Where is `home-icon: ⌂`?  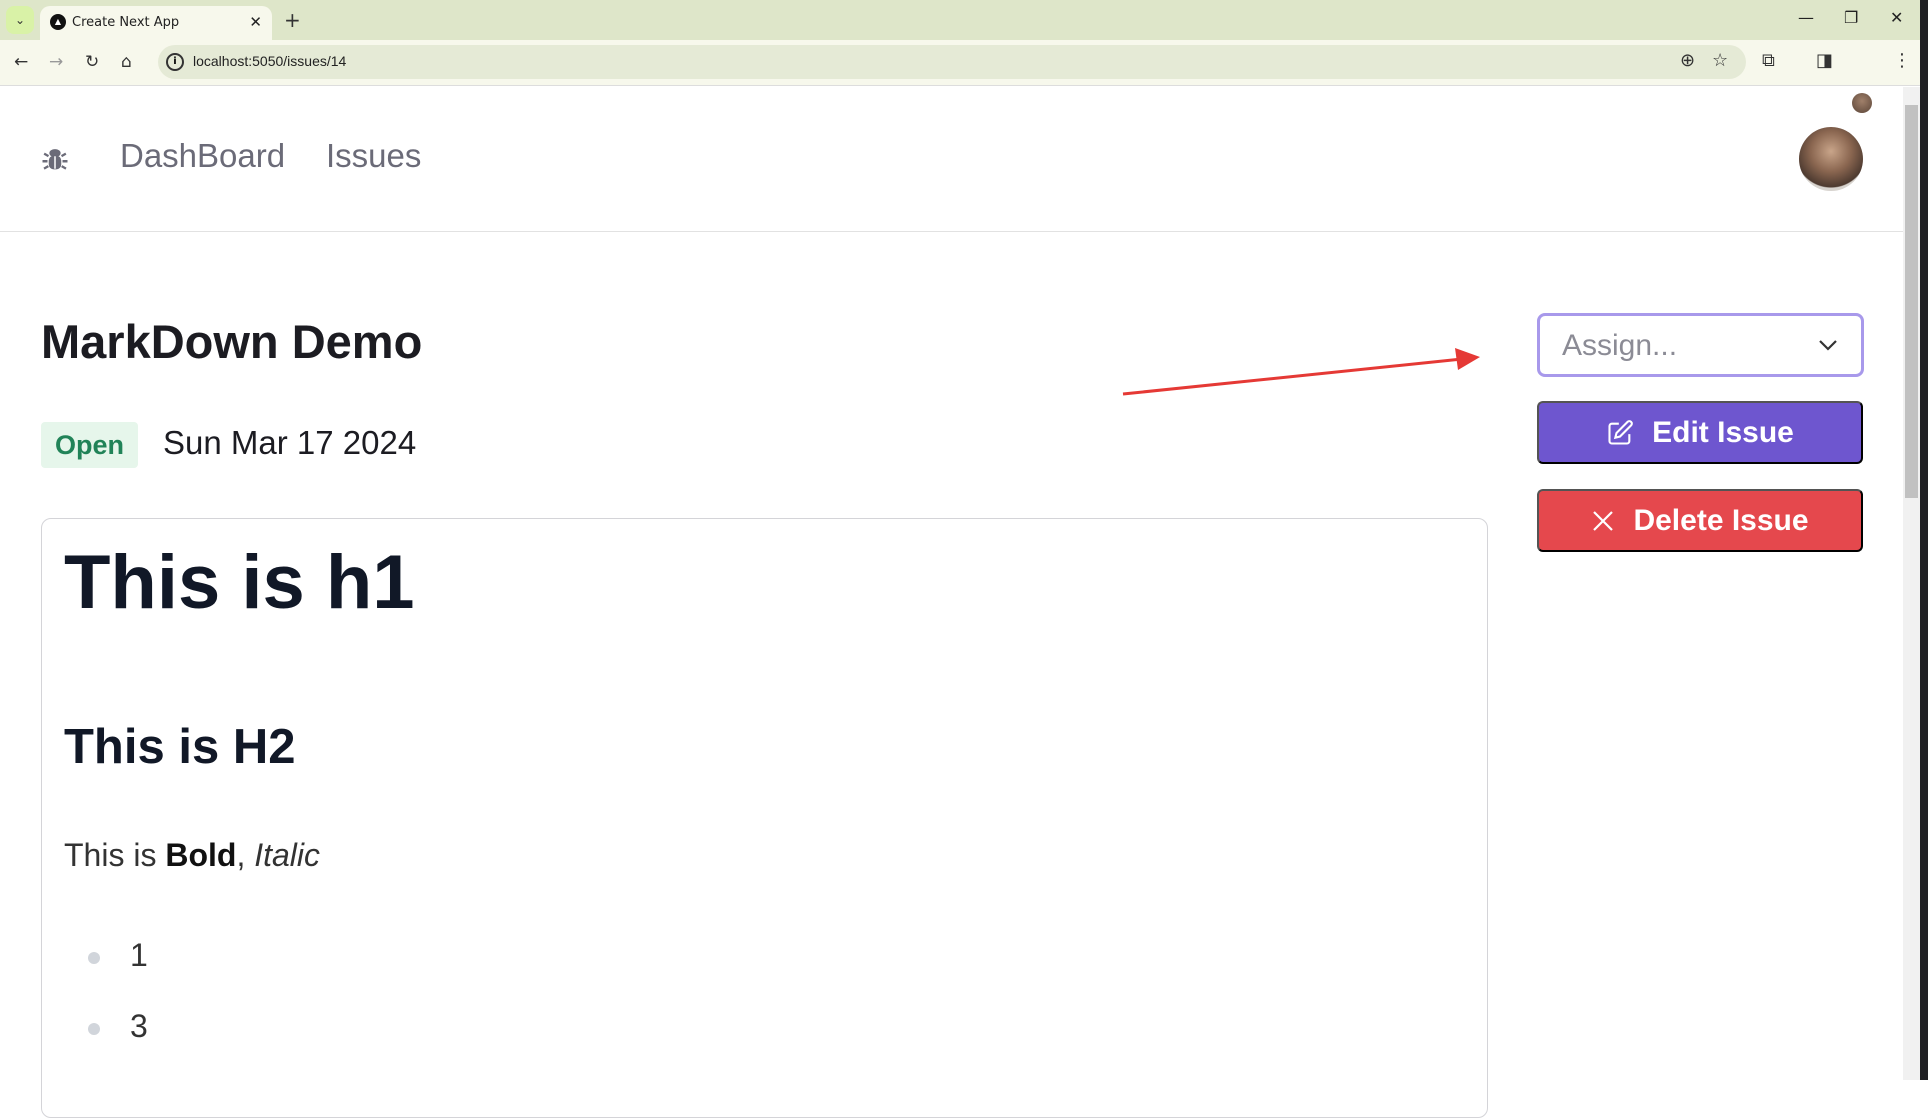
home-icon: ⌂ is located at coordinates (126, 62).